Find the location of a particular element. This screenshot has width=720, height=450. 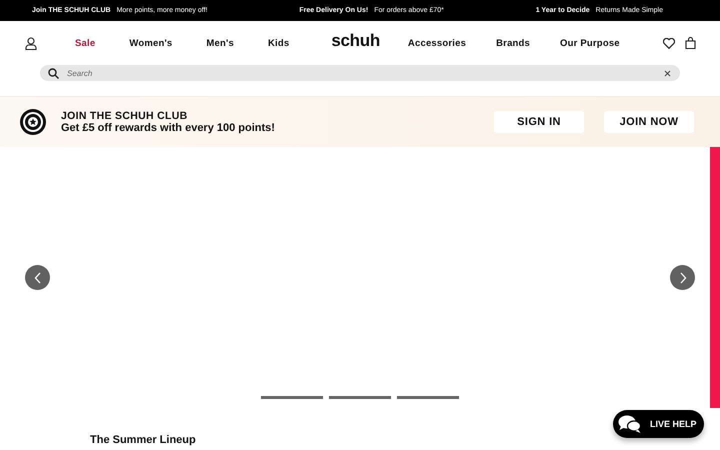

search-field: Search is located at coordinates (360, 73).